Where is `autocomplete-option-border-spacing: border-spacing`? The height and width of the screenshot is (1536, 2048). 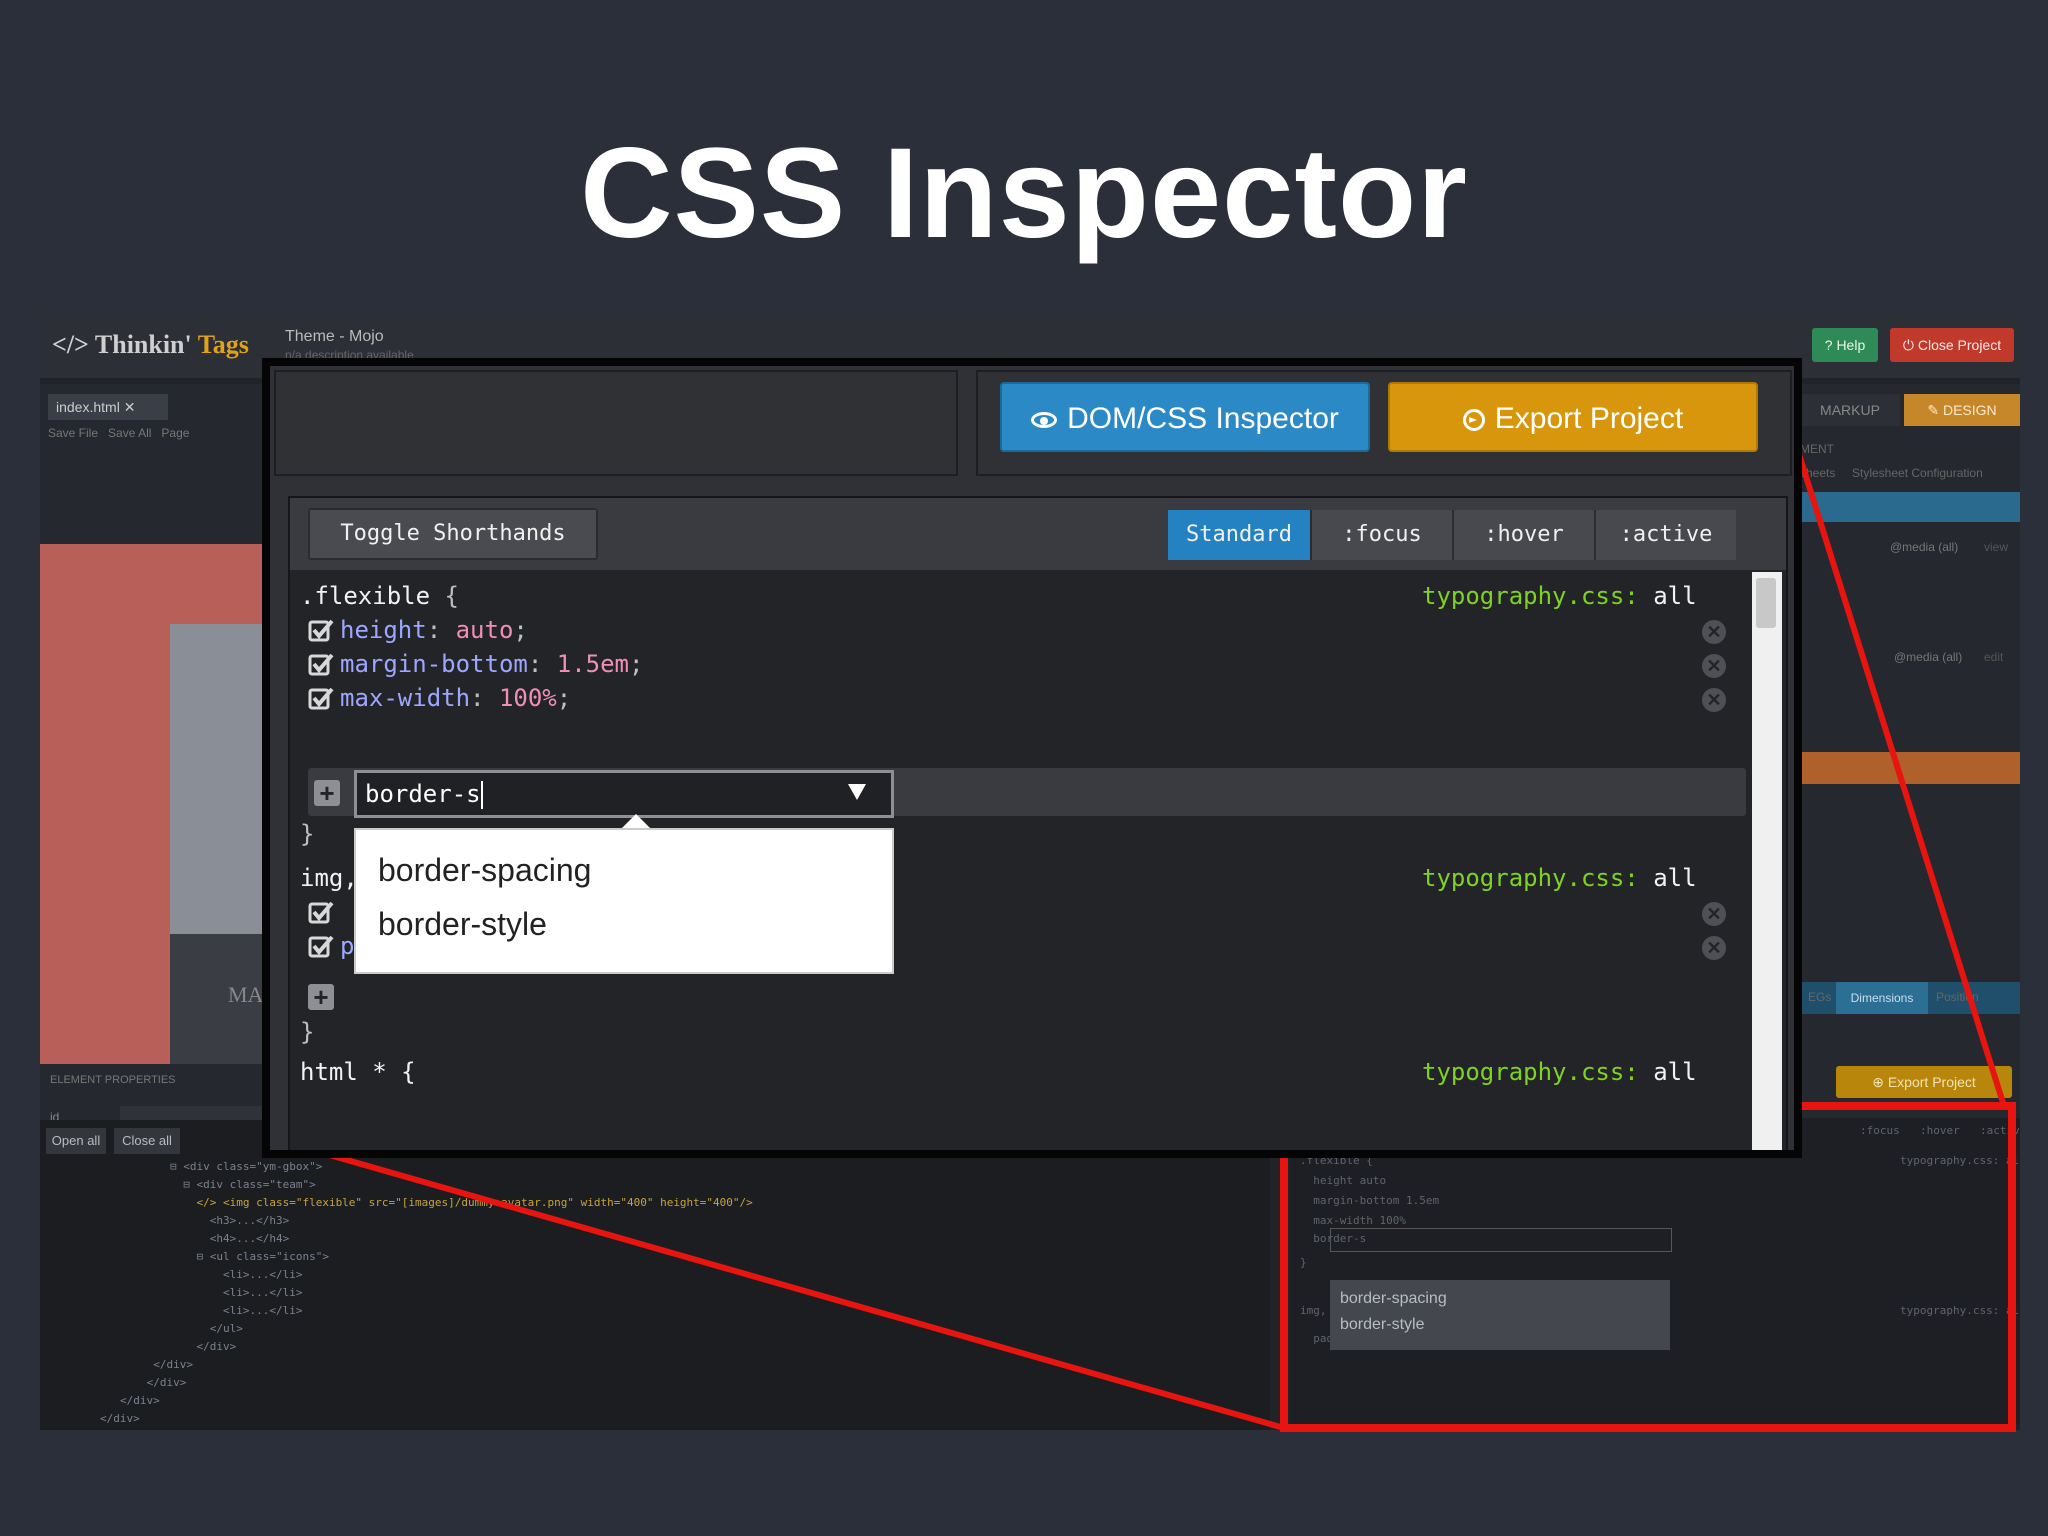 autocomplete-option-border-spacing: border-spacing is located at coordinates (484, 870).